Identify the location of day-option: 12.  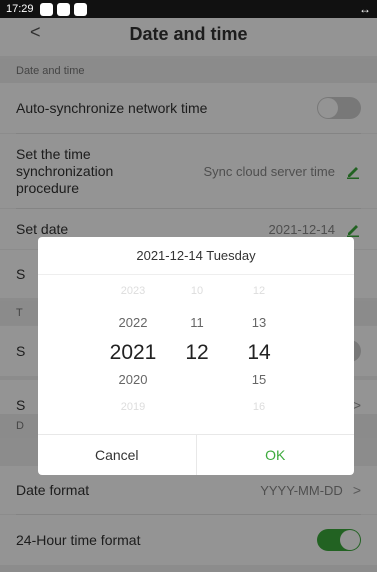
(259, 291).